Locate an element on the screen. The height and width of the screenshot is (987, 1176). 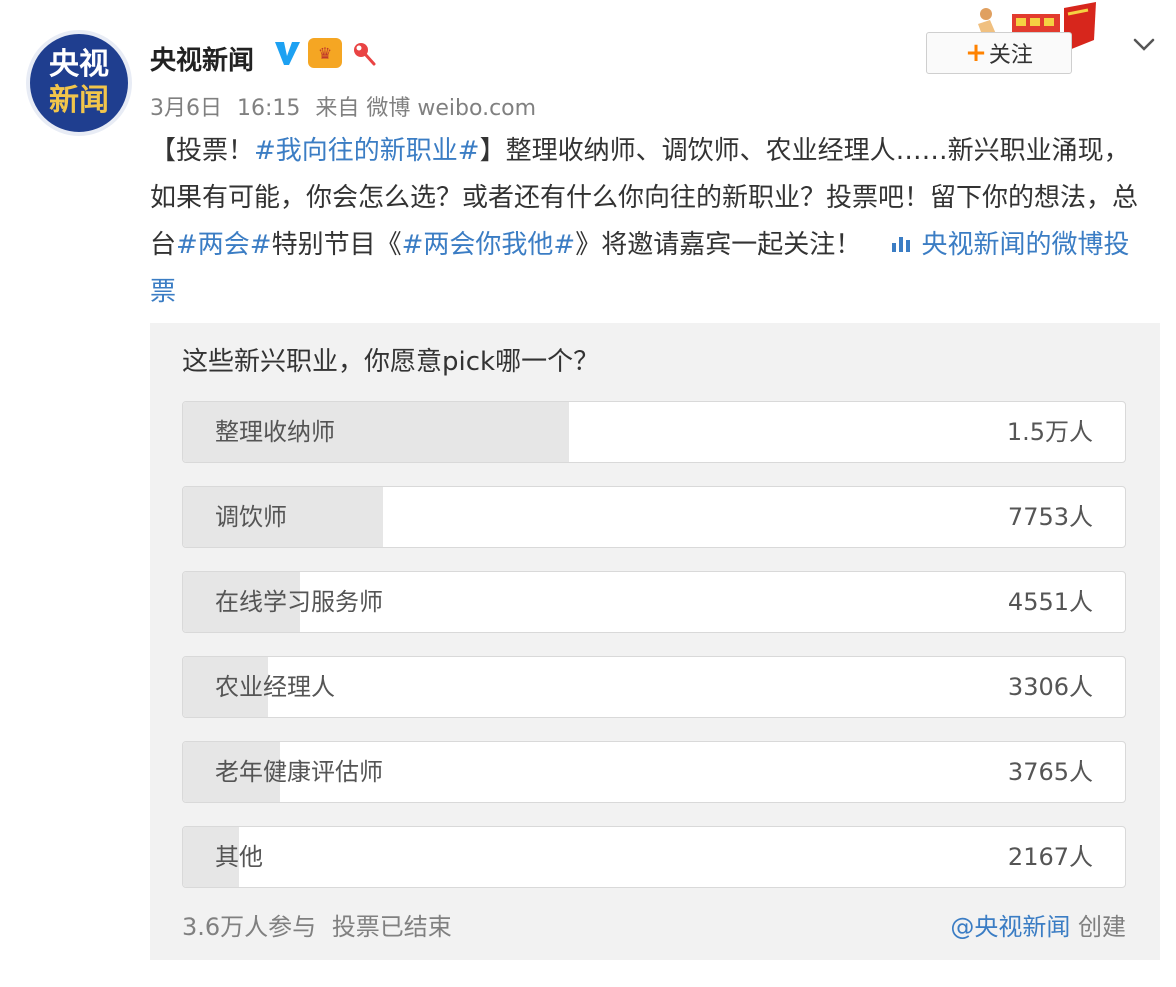
hashtag-link-2: #两会# is located at coordinates (224, 245).